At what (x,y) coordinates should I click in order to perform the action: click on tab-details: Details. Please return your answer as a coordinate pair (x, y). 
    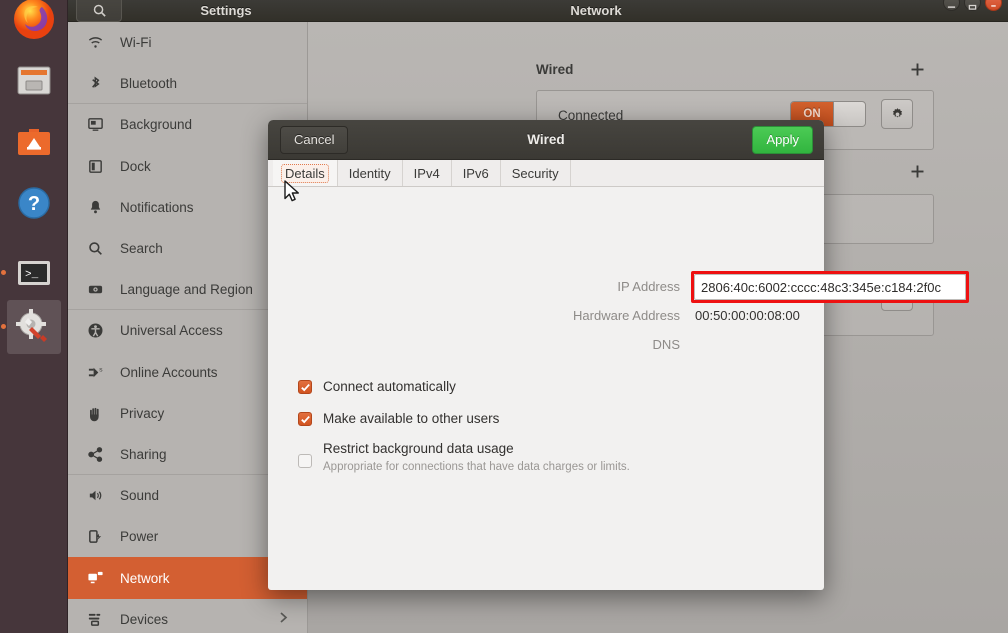
    Looking at the image, I should click on (305, 173).